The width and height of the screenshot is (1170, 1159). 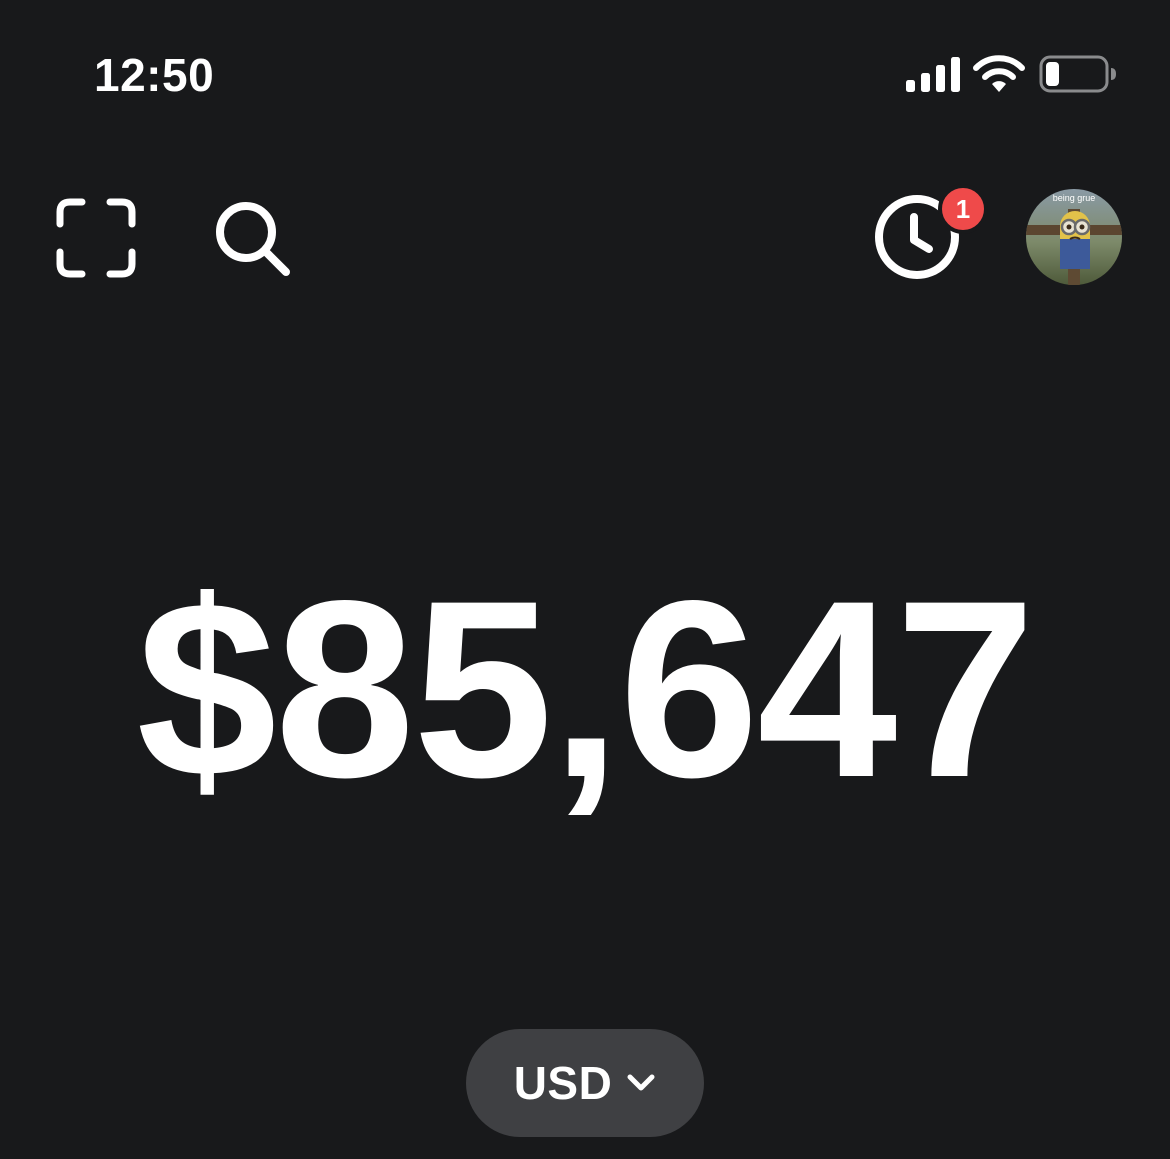 I want to click on status-time: 12:50, so click(x=154, y=75).